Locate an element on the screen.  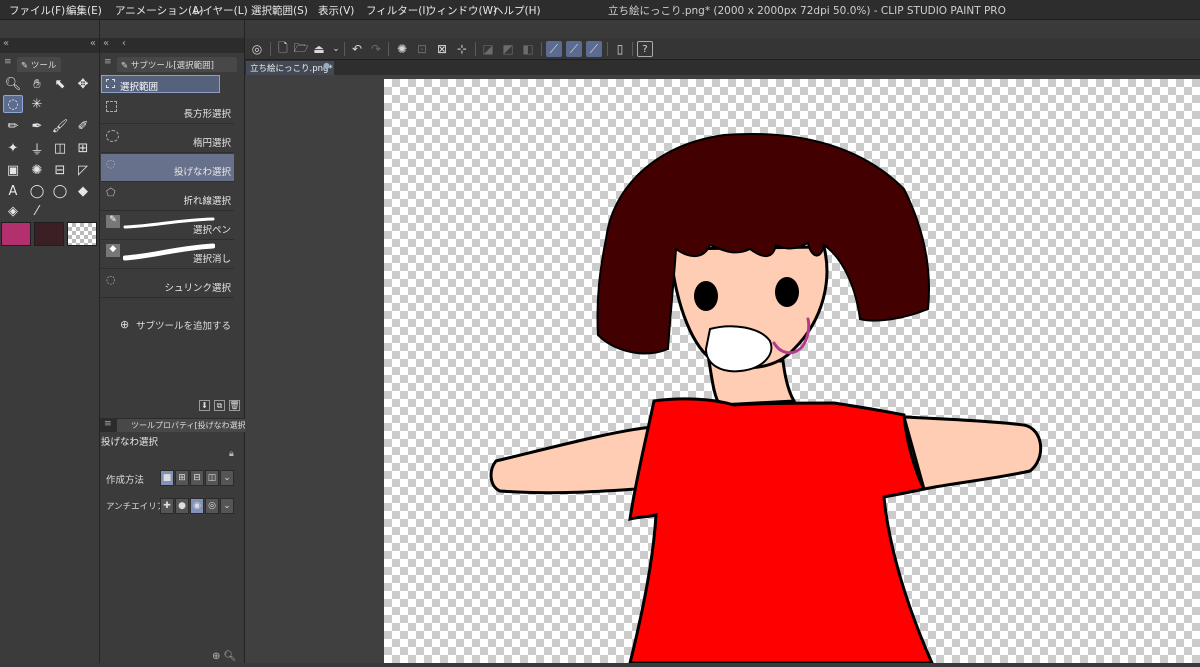
sub-color-swatch is located at coordinates (49, 234).